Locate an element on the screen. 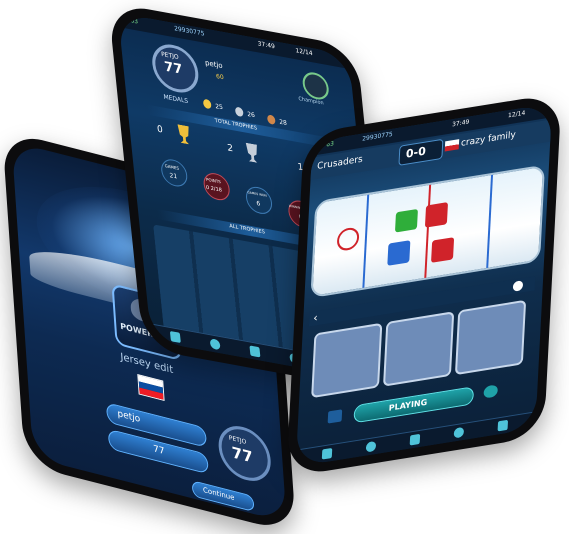 The width and height of the screenshot is (569, 534). stat-points-label: POINTS is located at coordinates (213, 180).